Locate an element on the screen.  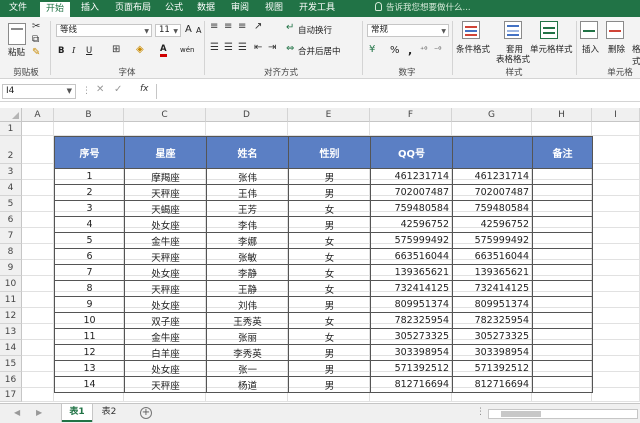
insert-function-button: fx is located at coordinates (144, 89).